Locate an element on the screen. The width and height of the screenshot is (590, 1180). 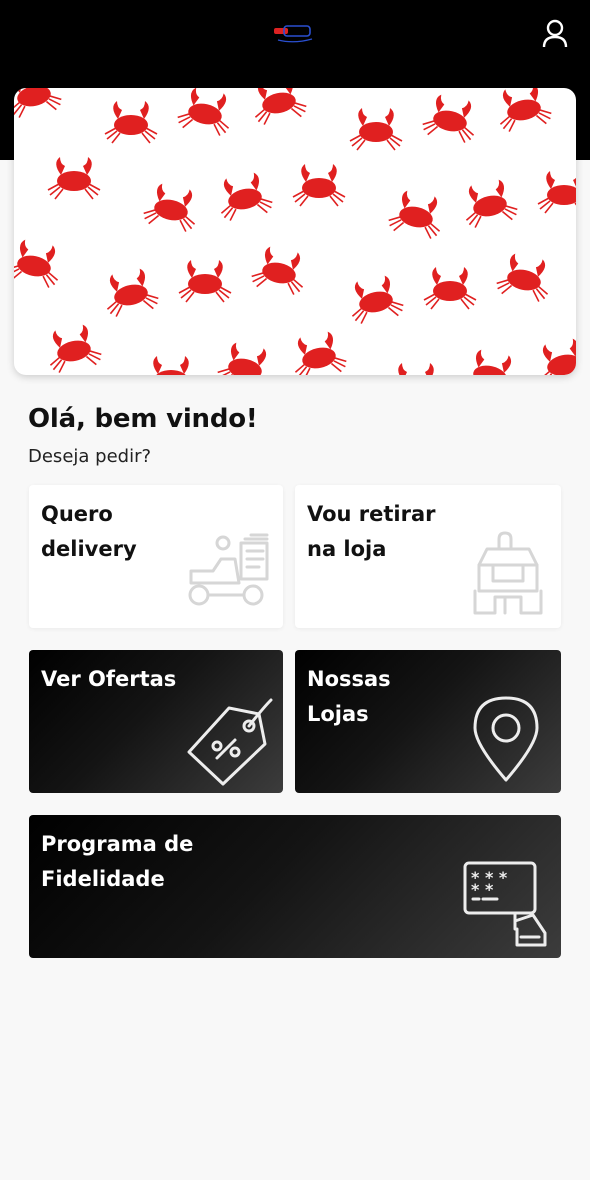
brand-logo-icon is located at coordinates (293, 34).